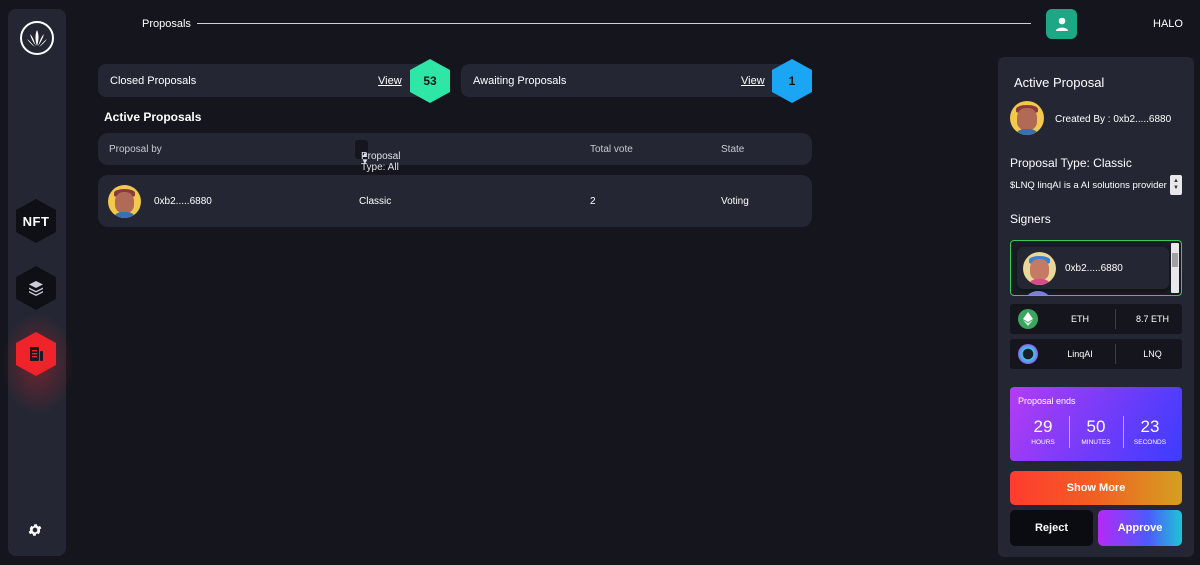 Image resolution: width=1200 pixels, height=565 pixels. Describe the element at coordinates (1039, 268) in the screenshot. I see `signer-avatar` at that location.